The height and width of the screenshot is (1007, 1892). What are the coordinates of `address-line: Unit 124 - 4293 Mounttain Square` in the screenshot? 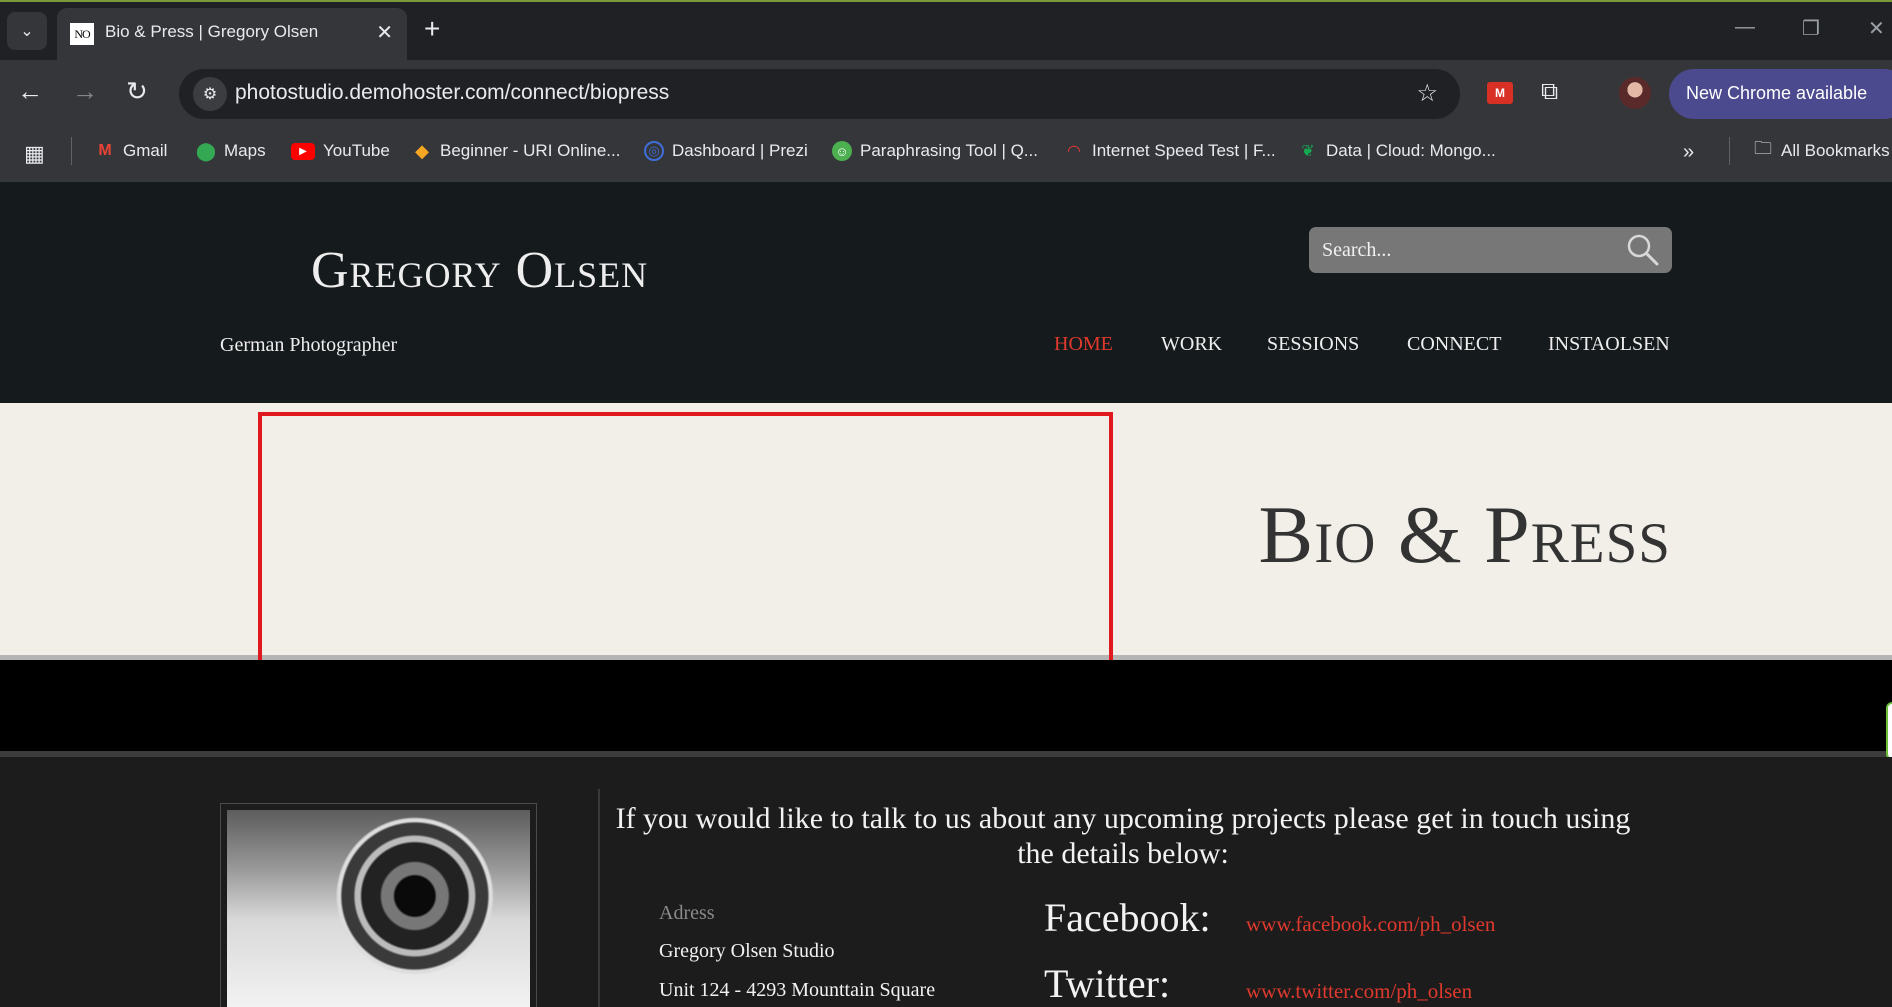 It's located at (797, 990).